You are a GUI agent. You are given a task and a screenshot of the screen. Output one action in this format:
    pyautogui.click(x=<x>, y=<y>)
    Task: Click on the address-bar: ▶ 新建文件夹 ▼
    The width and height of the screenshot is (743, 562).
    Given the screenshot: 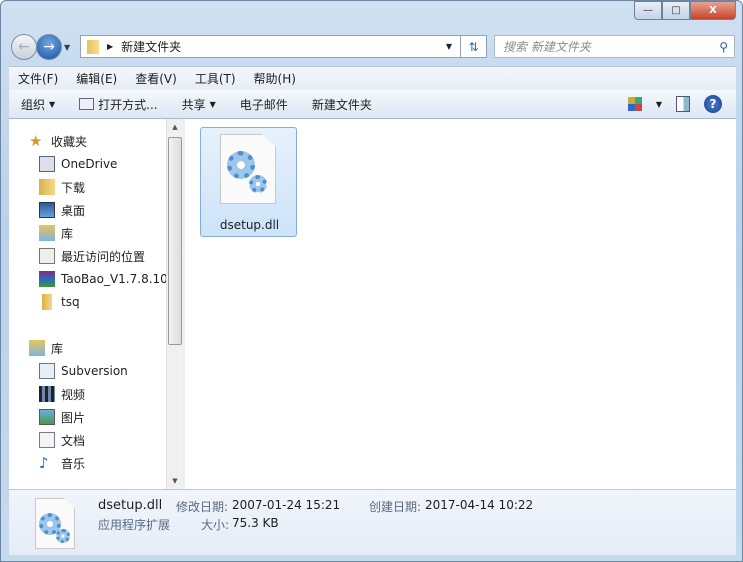 What is the action you would take?
    pyautogui.click(x=283, y=46)
    